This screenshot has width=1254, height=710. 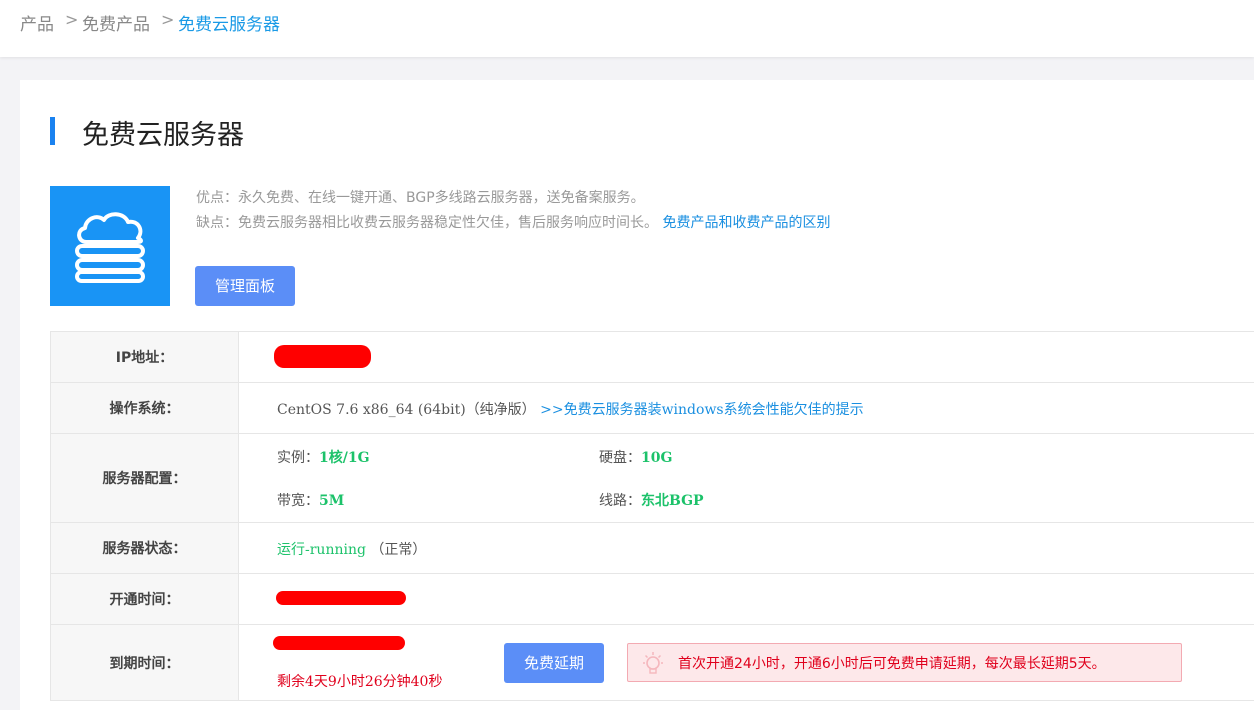 What do you see at coordinates (163, 135) in the screenshot?
I see `page-title: 免费云服务器` at bounding box center [163, 135].